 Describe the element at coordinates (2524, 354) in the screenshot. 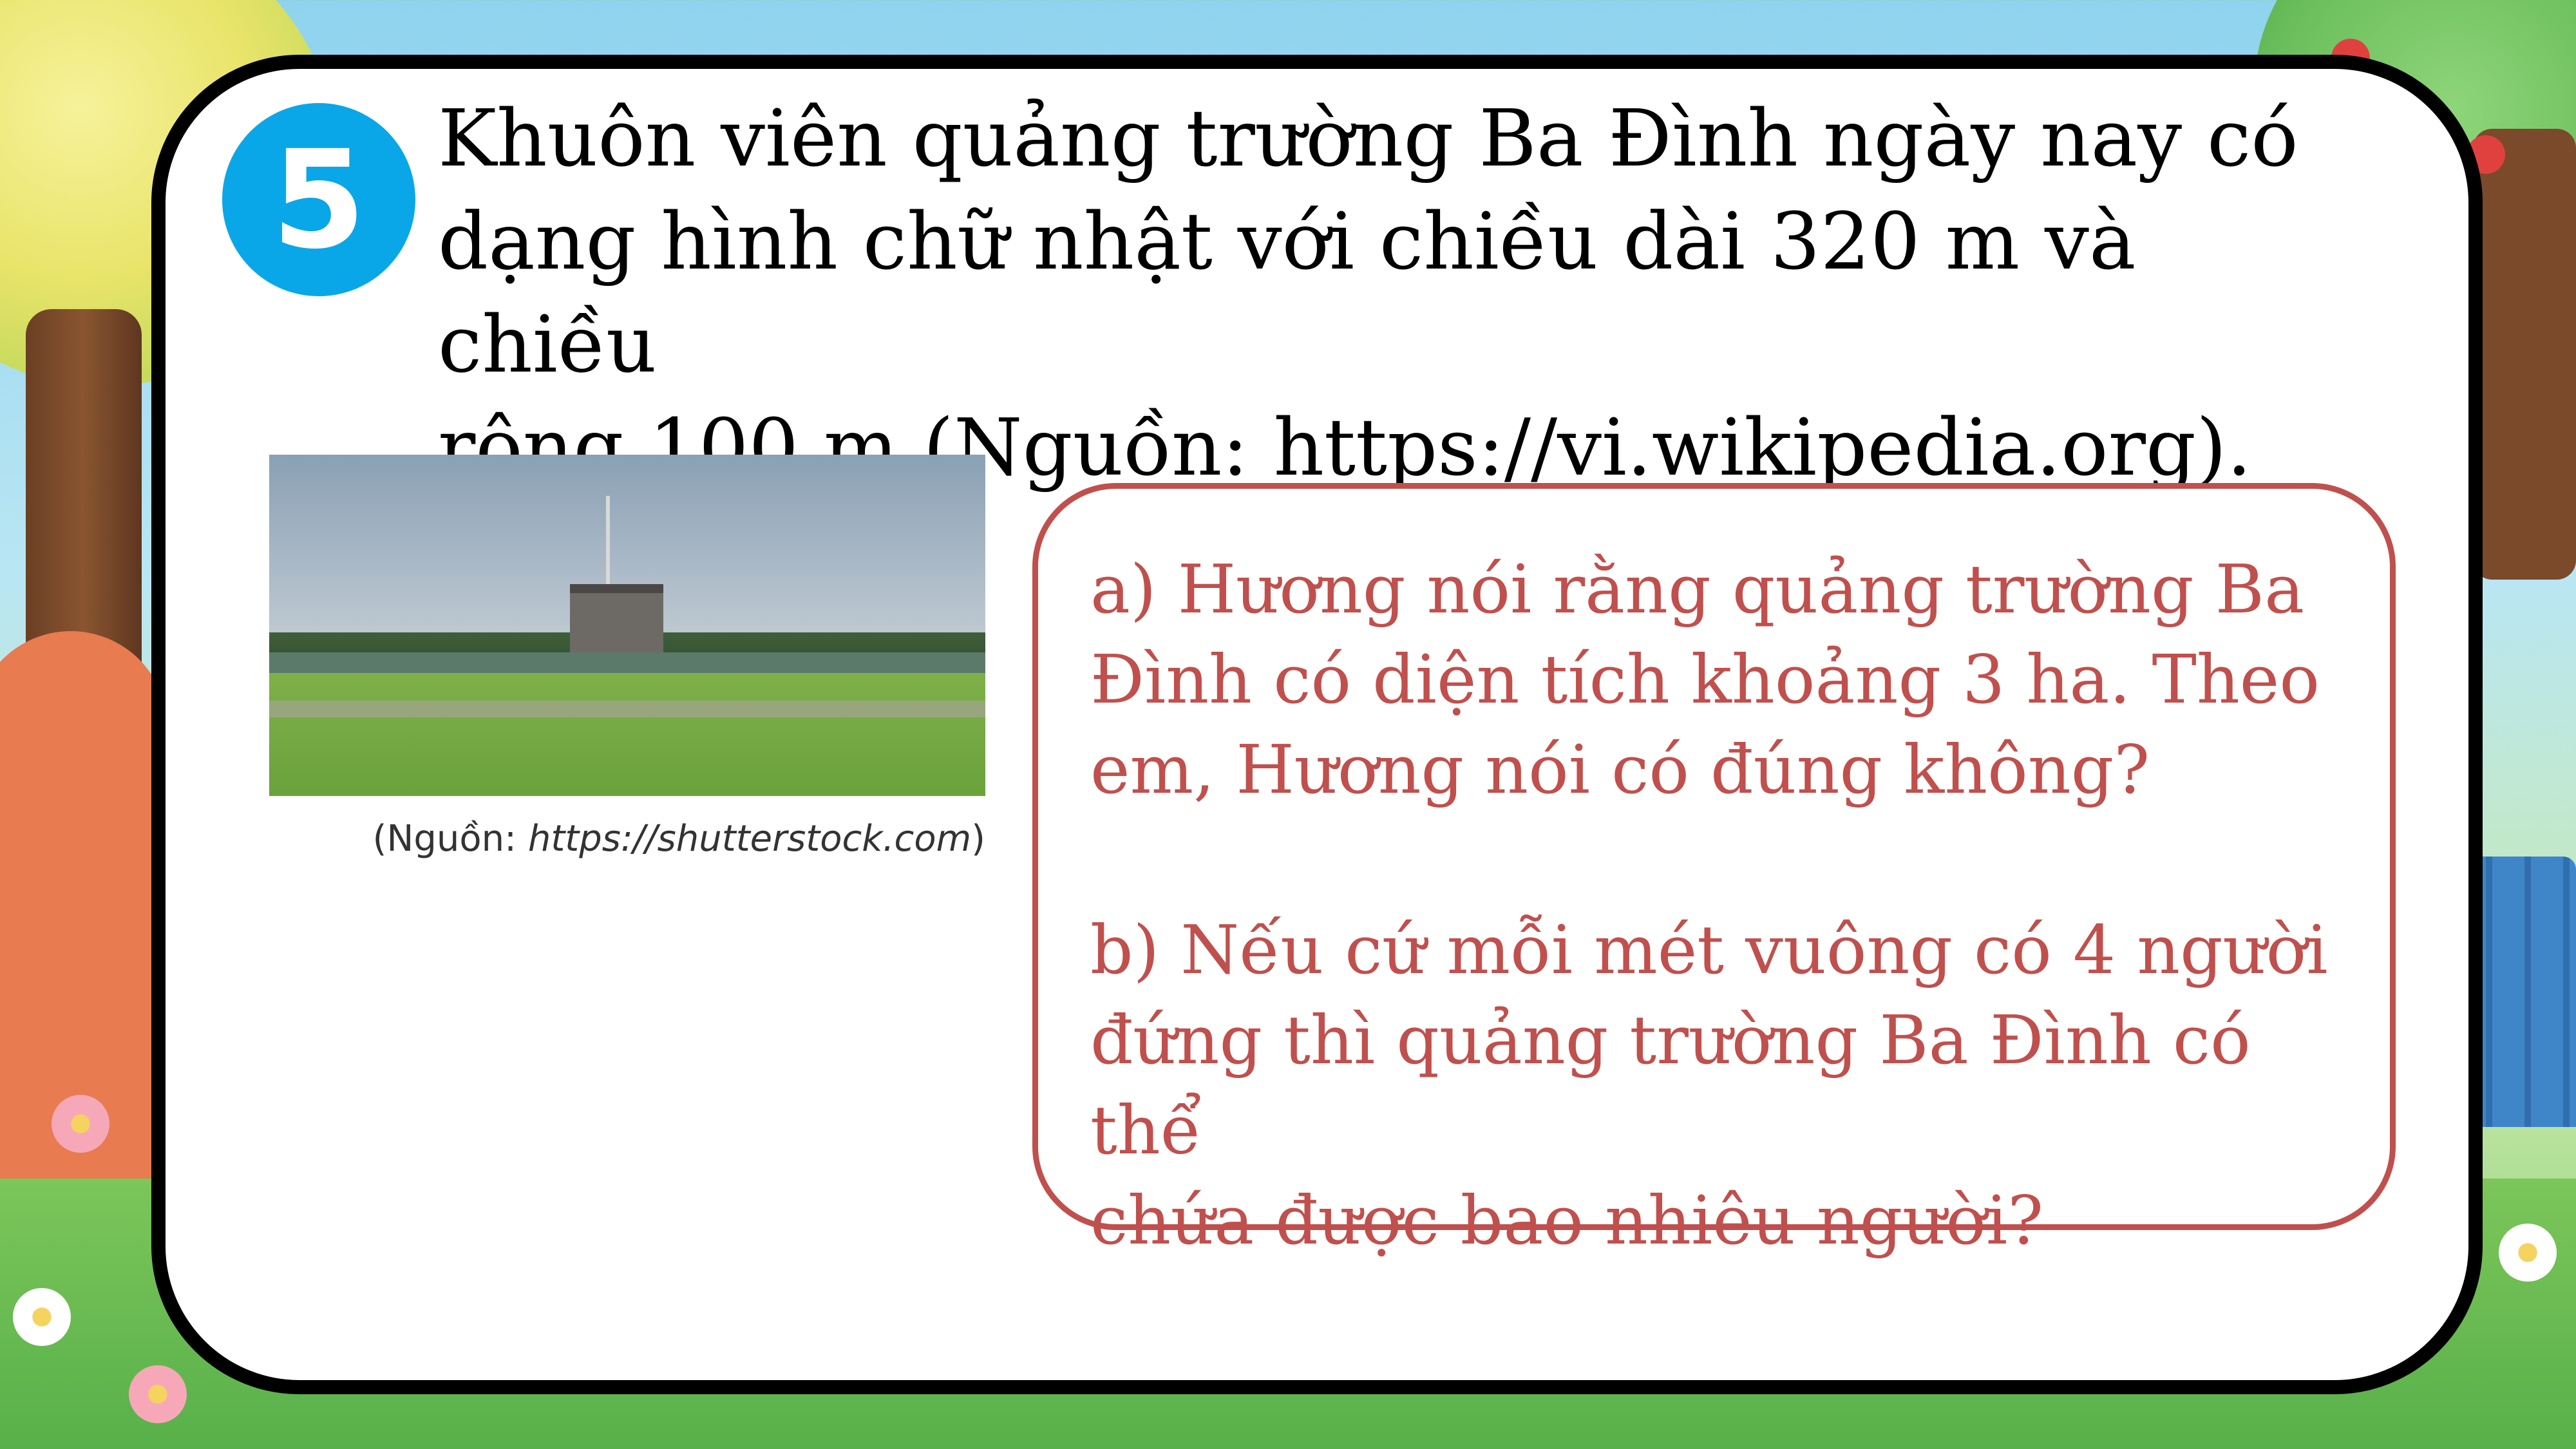

I see `background-trunk-right` at that location.